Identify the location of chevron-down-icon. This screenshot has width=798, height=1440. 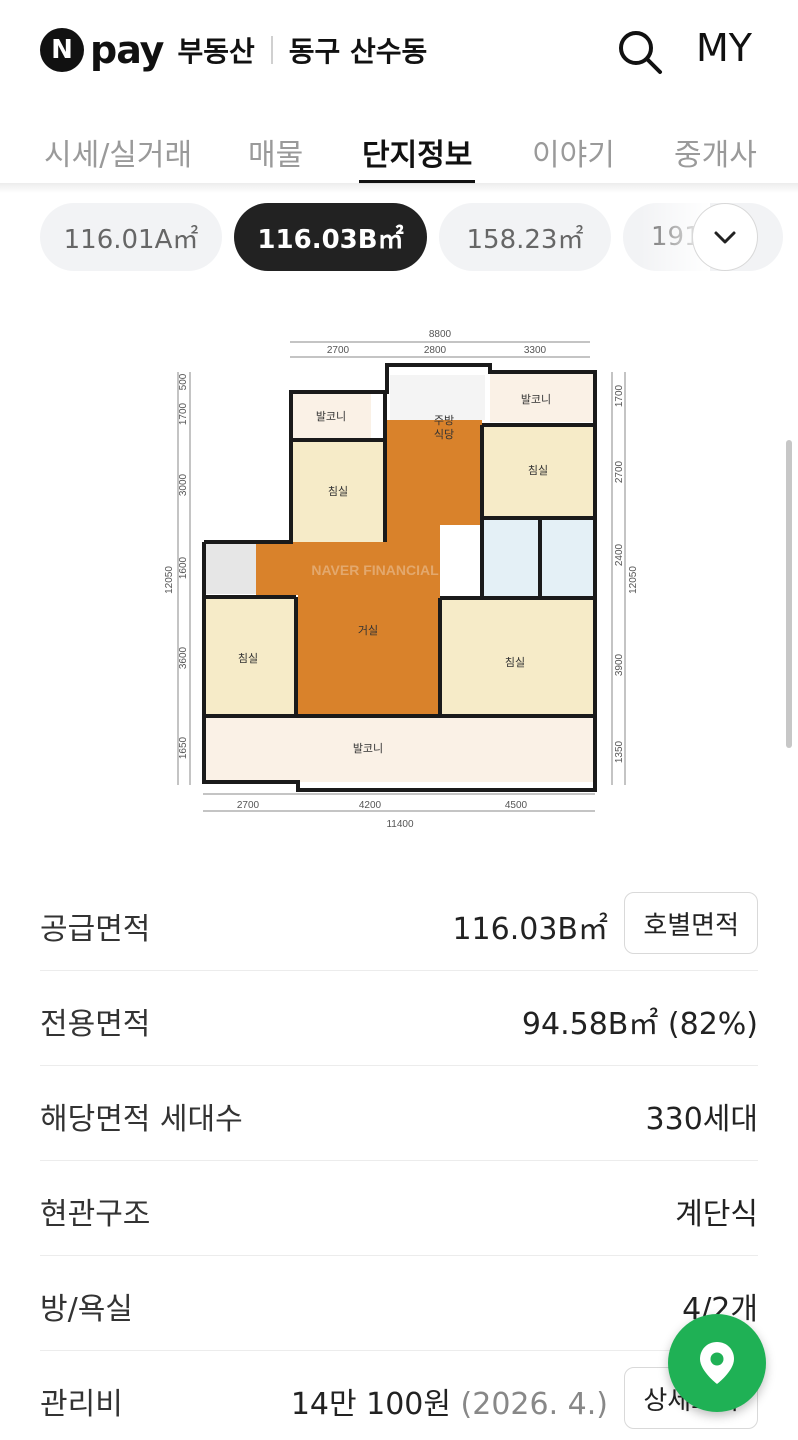
(725, 237).